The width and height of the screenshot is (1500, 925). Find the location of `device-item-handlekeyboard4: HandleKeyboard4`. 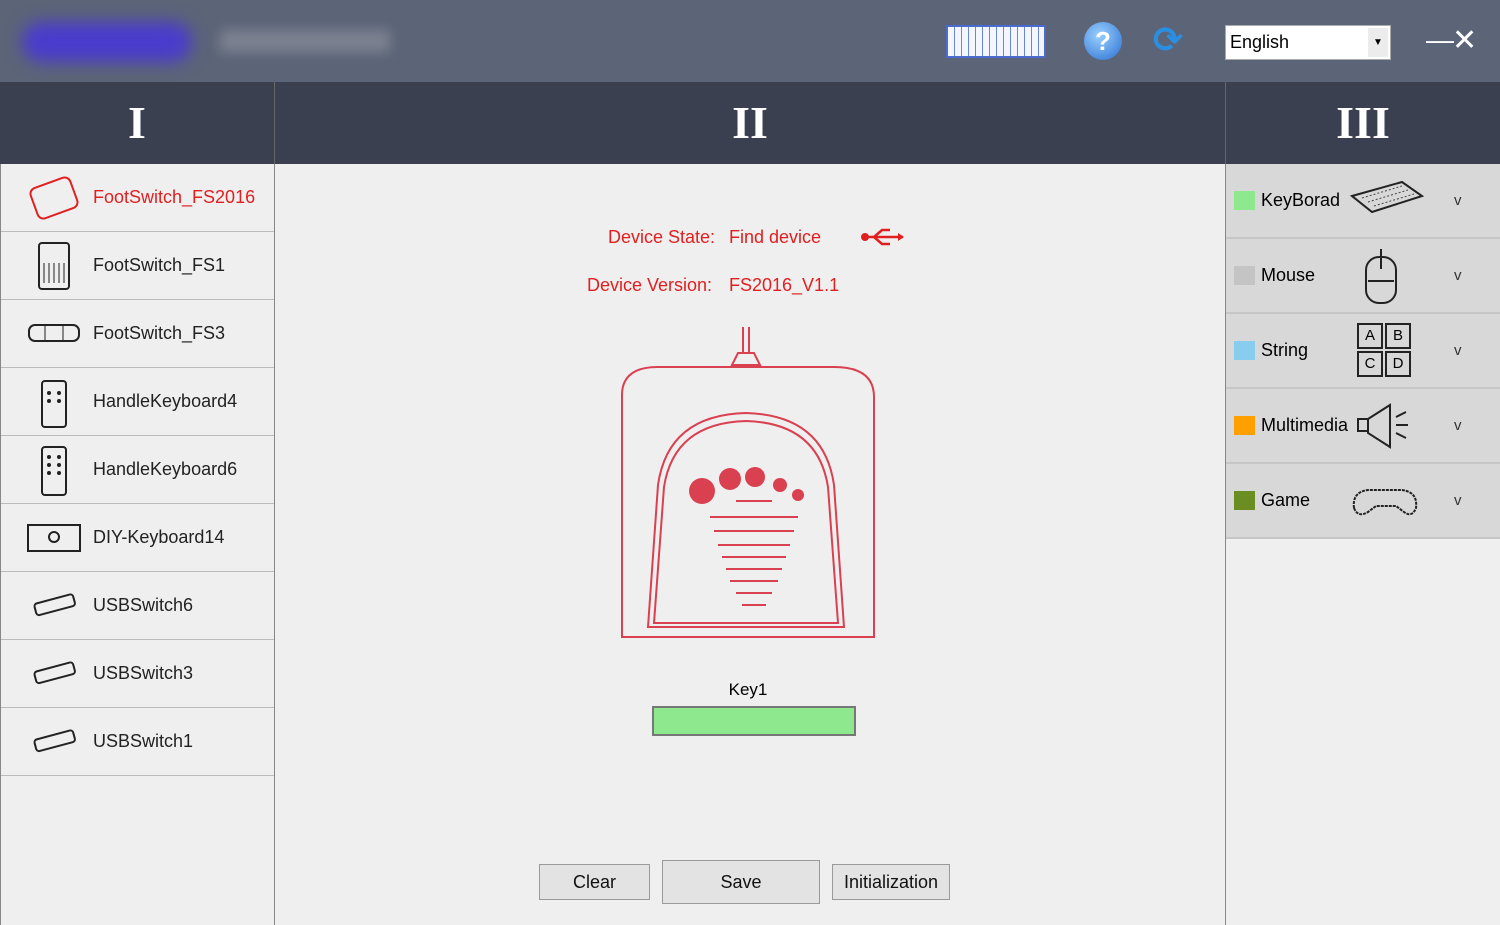

device-item-handlekeyboard4: HandleKeyboard4 is located at coordinates (137, 402).